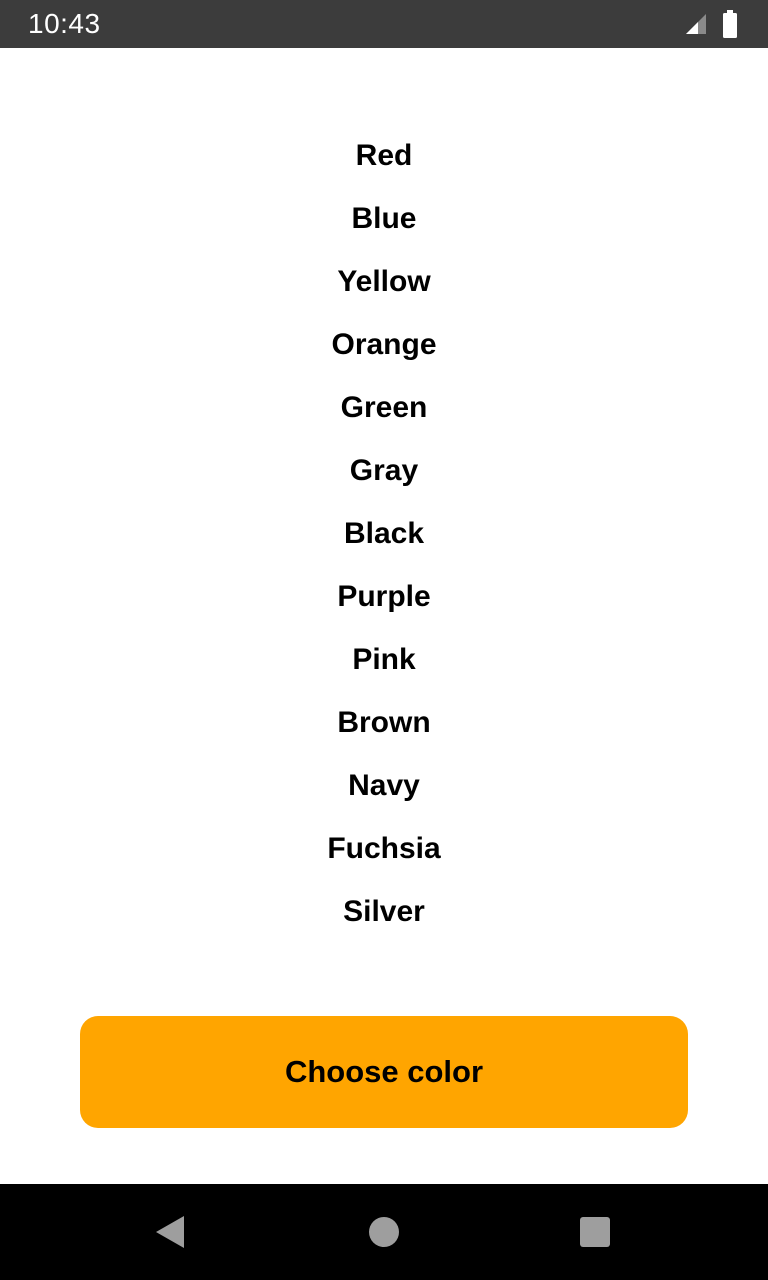 The height and width of the screenshot is (1280, 768). I want to click on color-item-green: Green, so click(384, 407).